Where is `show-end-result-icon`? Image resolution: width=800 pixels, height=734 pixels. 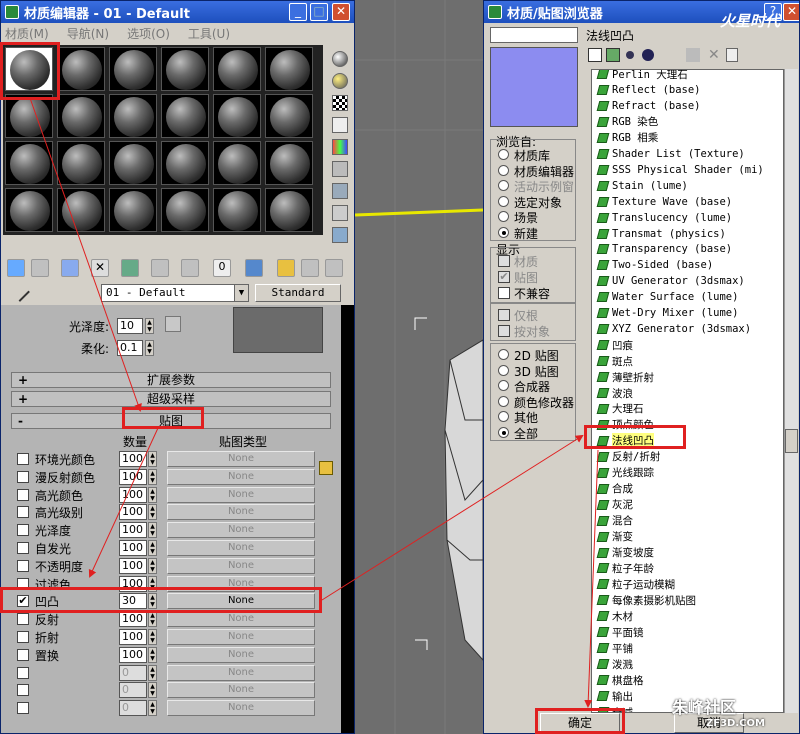
show-end-result-icon is located at coordinates (254, 268).